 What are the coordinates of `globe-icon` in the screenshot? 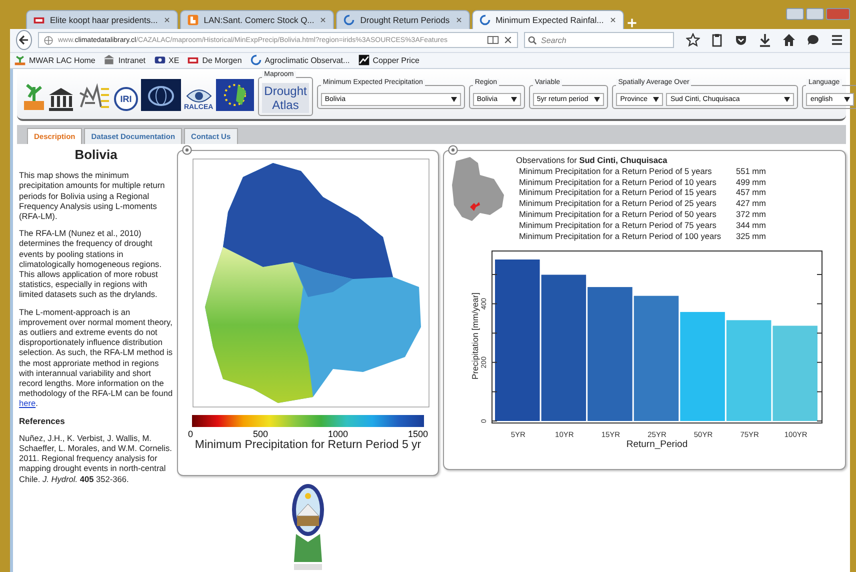 It's located at (48, 40).